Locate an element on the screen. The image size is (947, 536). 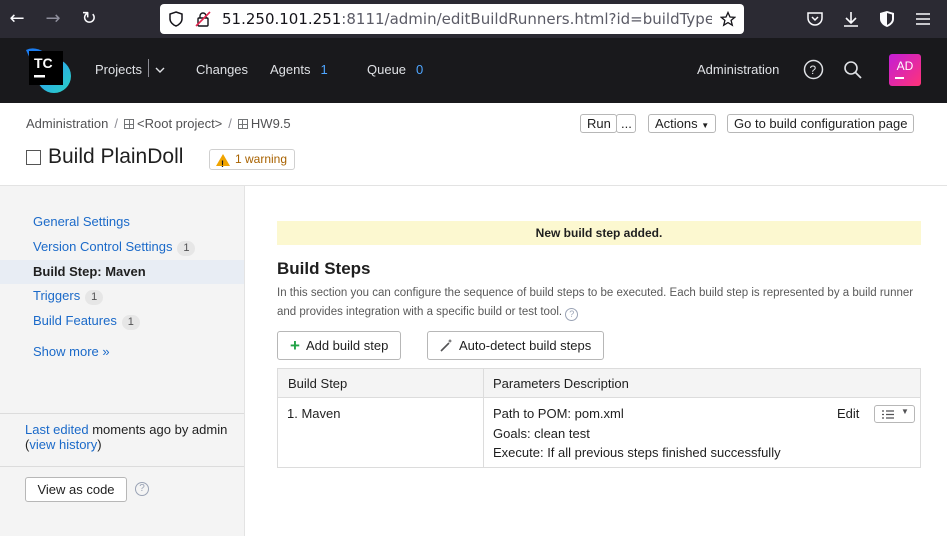
extension-shield-icon is located at coordinates (887, 19).